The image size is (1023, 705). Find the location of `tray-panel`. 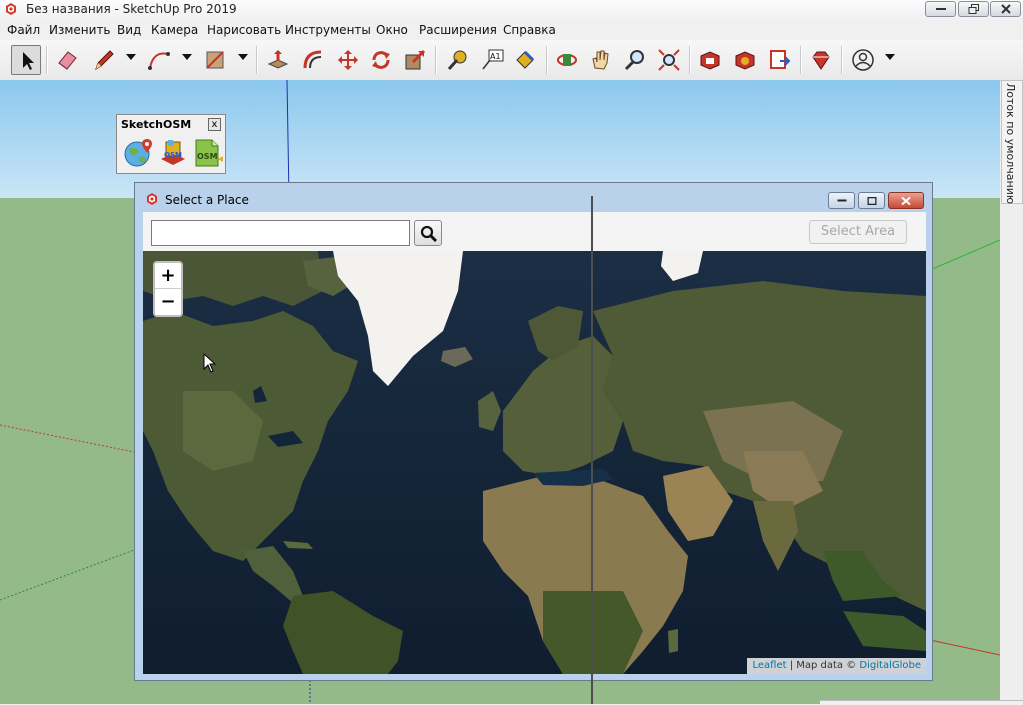

tray-panel is located at coordinates (1011, 454).